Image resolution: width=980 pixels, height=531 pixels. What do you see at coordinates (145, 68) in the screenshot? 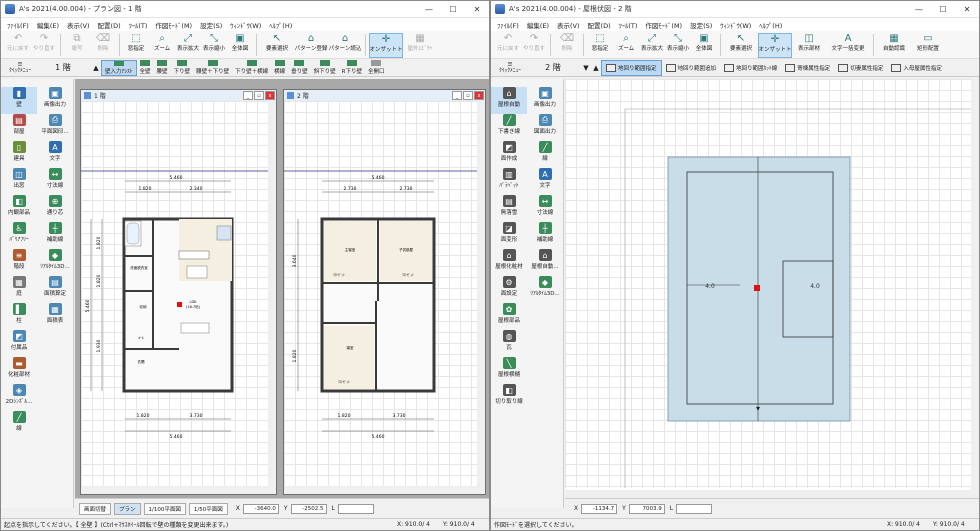
I see `wall-full-tab: 全壁` at bounding box center [145, 68].